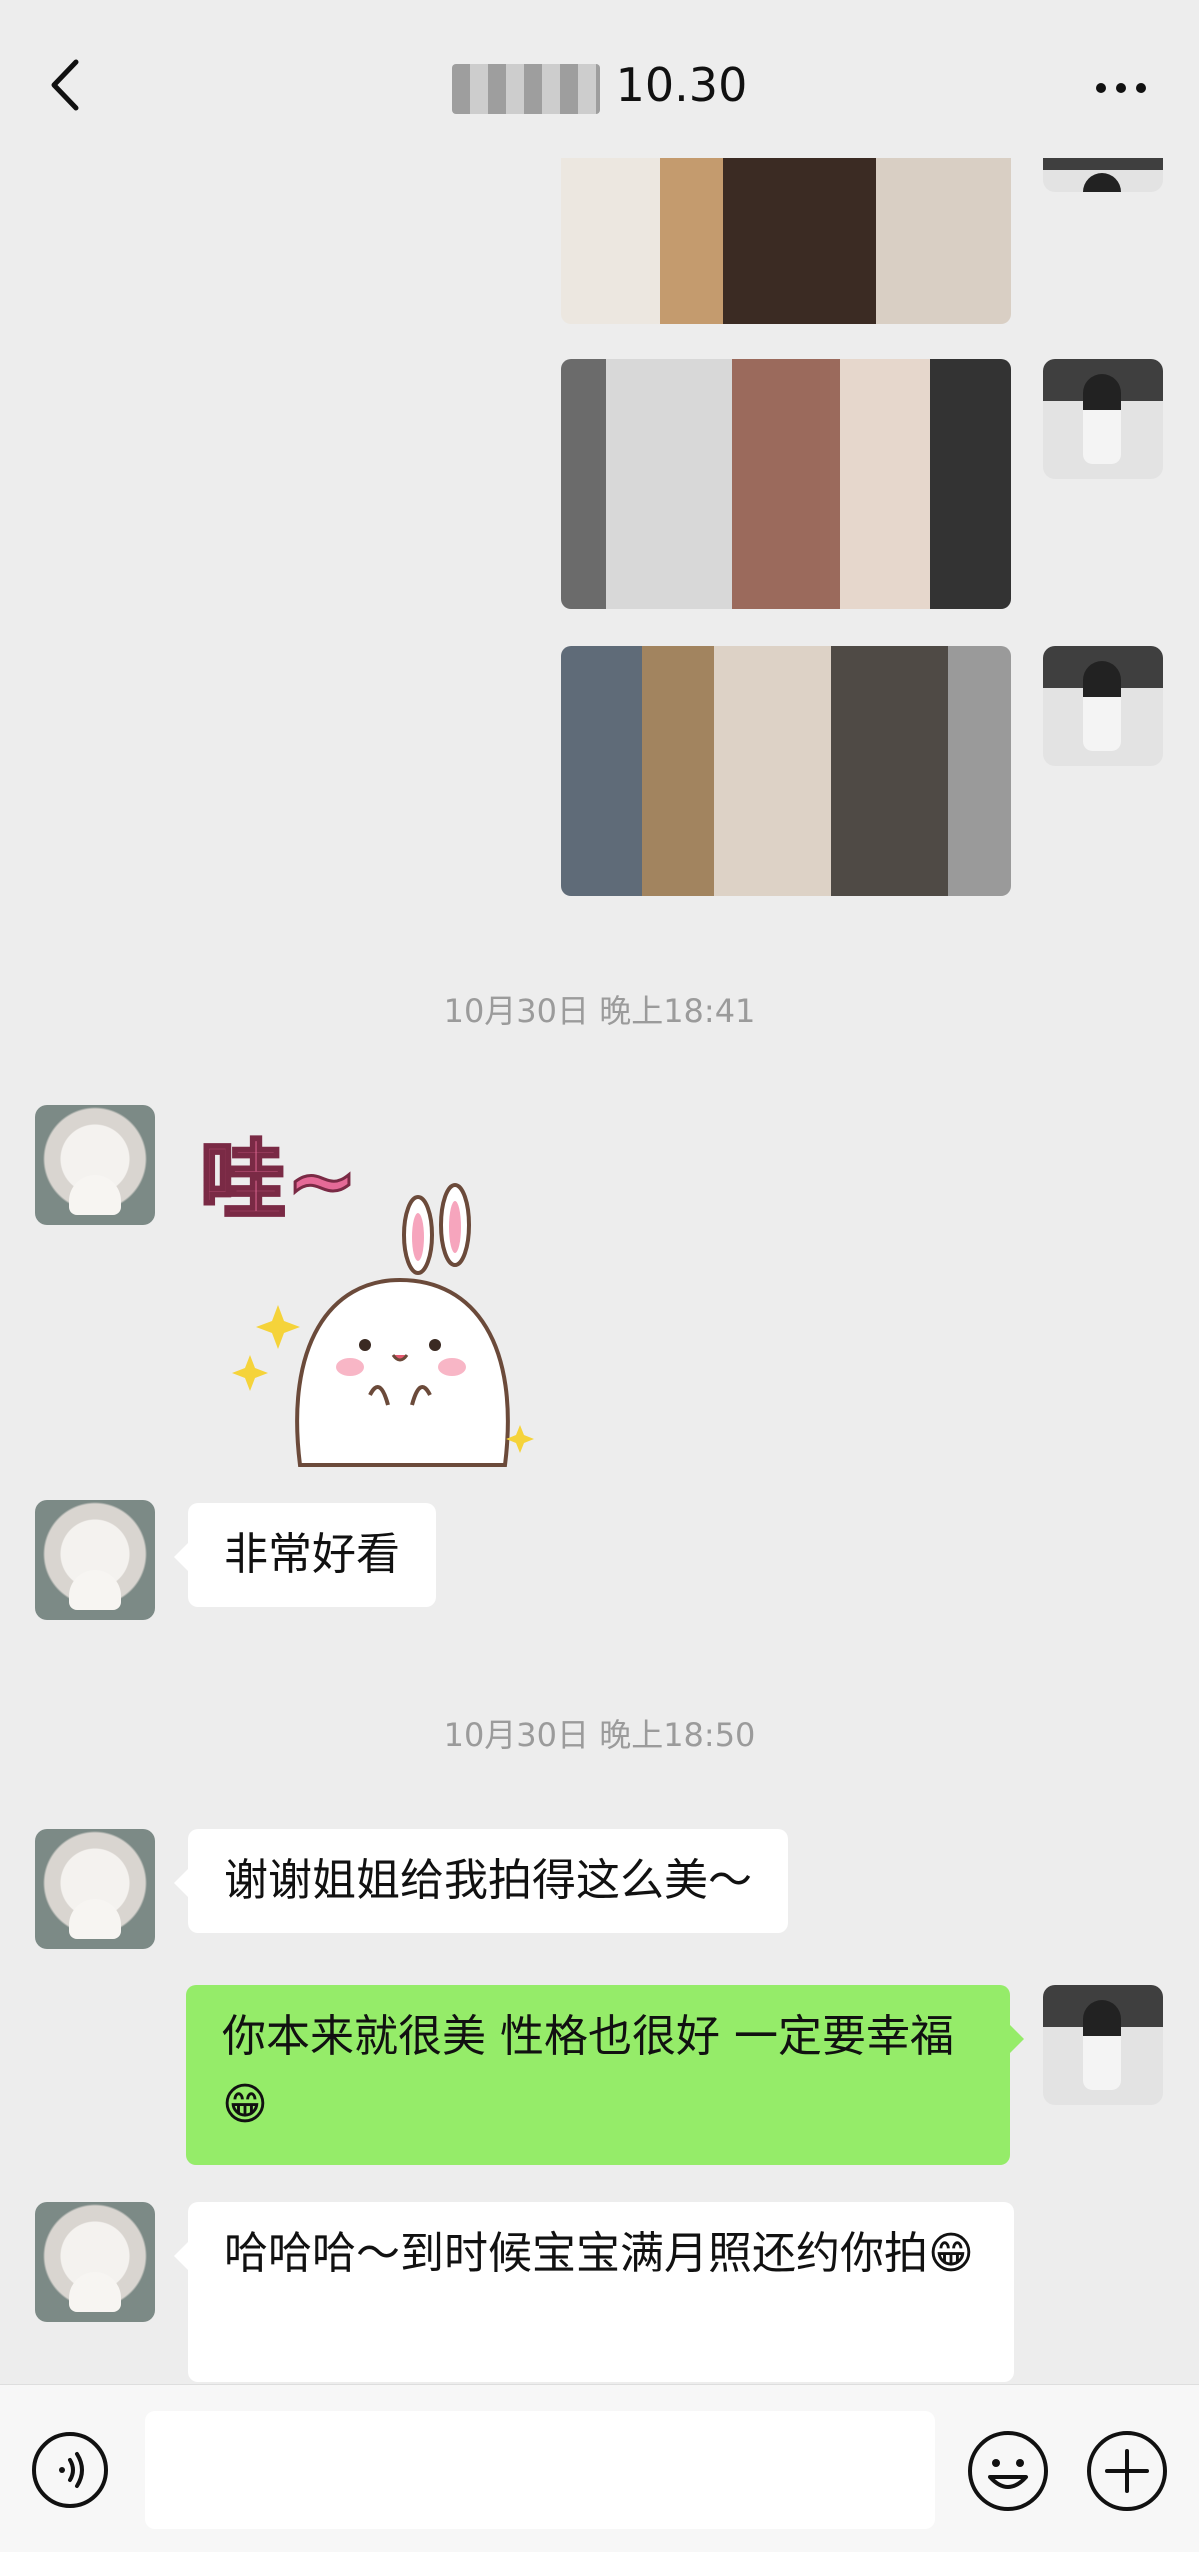 The image size is (1199, 2552). I want to click on chat-header: 10.30, so click(599, 79).